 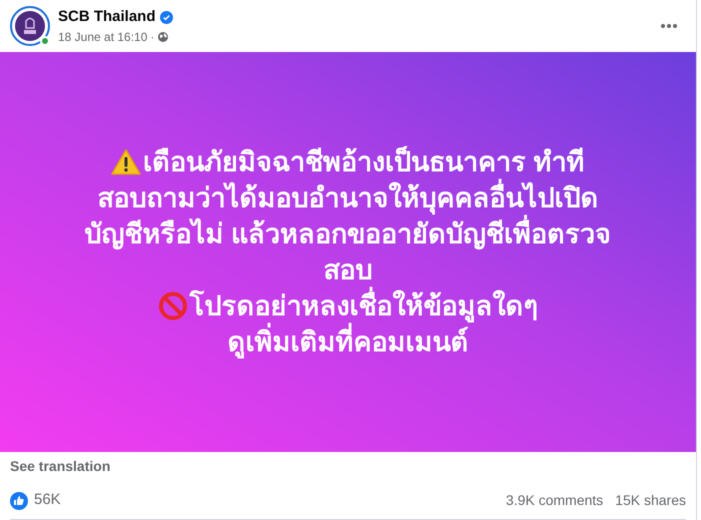 What do you see at coordinates (60, 466) in the screenshot?
I see `see-translation-link: See translation` at bounding box center [60, 466].